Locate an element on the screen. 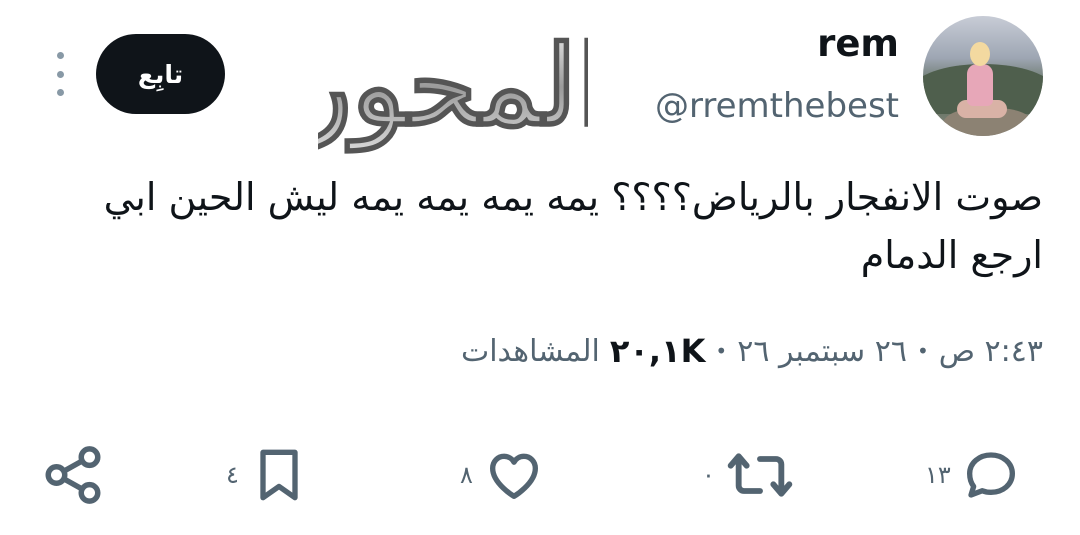 The width and height of the screenshot is (1080, 535). more-icon is located at coordinates (60, 74).